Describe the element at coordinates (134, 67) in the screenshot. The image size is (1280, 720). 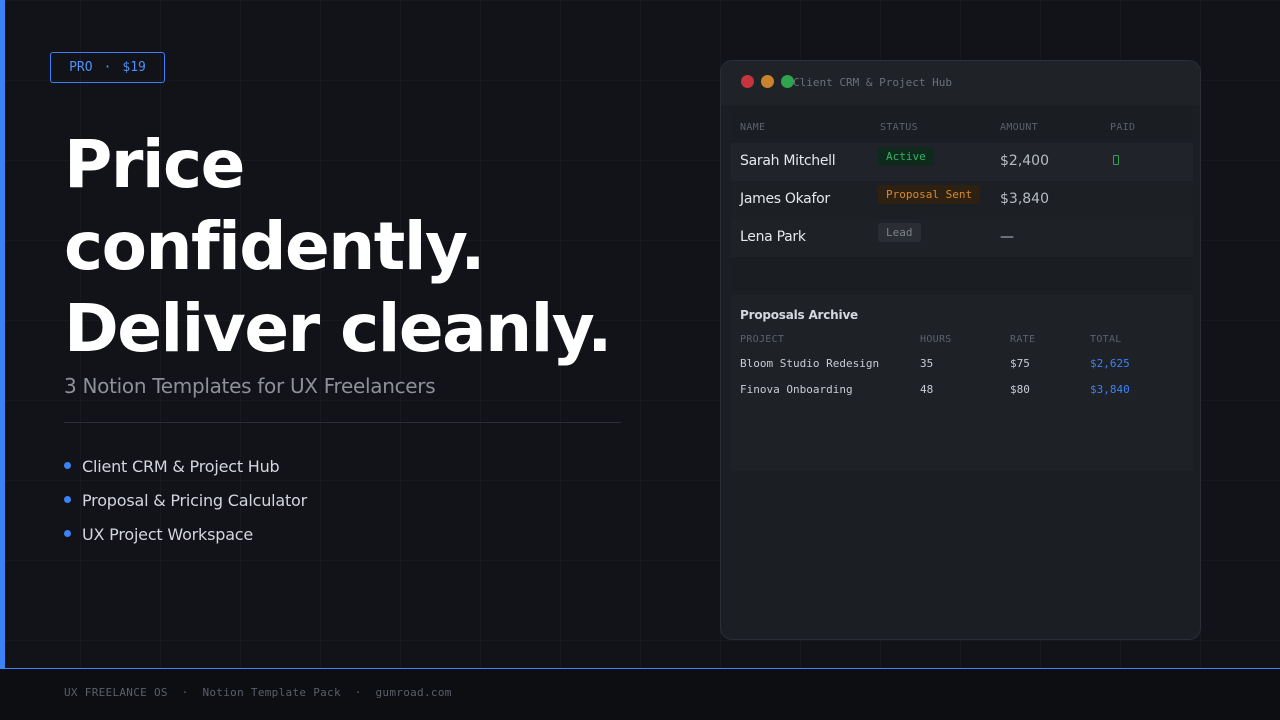
I see `badge-price: $19` at that location.